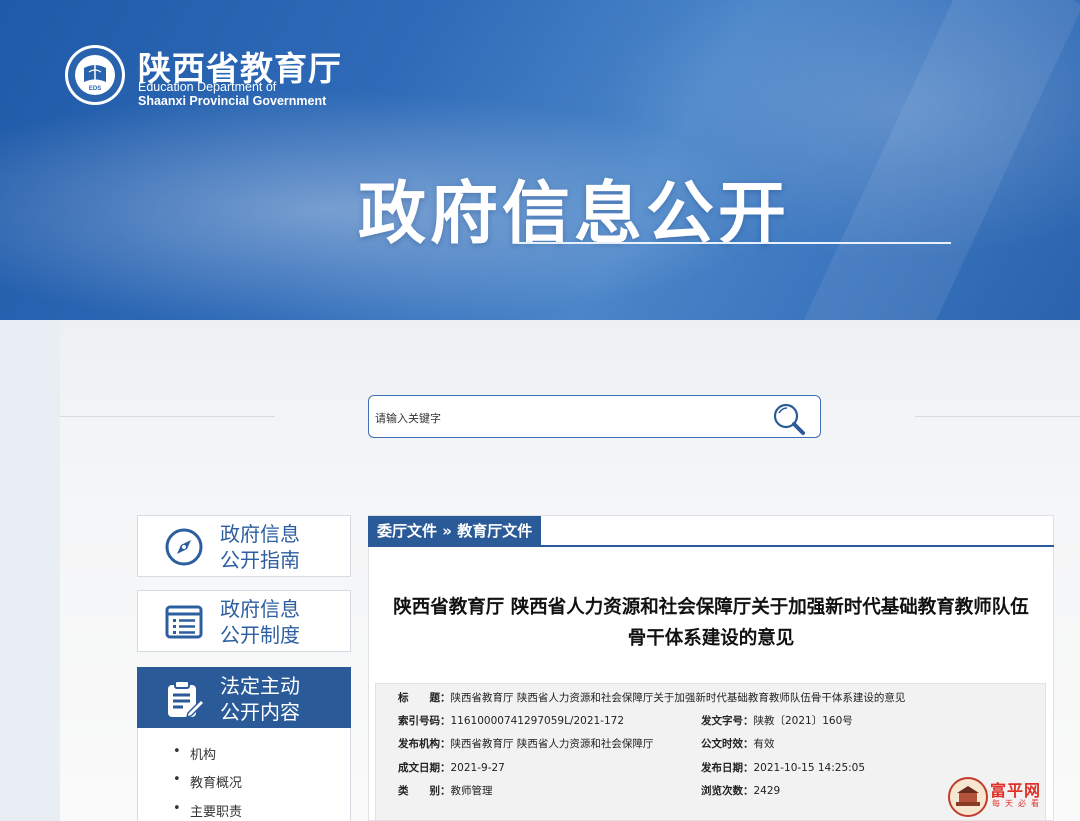 Image resolution: width=1080 pixels, height=821 pixels. What do you see at coordinates (424, 768) in the screenshot?
I see `meta-label: 成文日期：` at bounding box center [424, 768].